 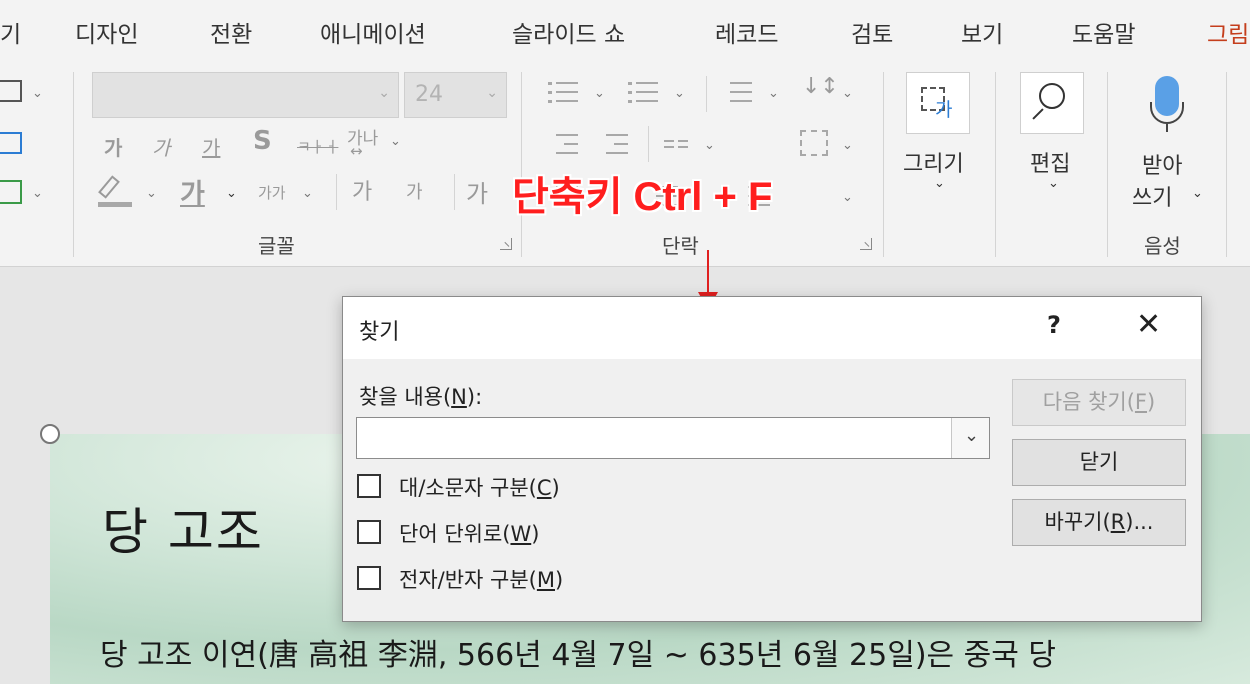 What do you see at coordinates (564, 93) in the screenshot?
I see `bullets-icon` at bounding box center [564, 93].